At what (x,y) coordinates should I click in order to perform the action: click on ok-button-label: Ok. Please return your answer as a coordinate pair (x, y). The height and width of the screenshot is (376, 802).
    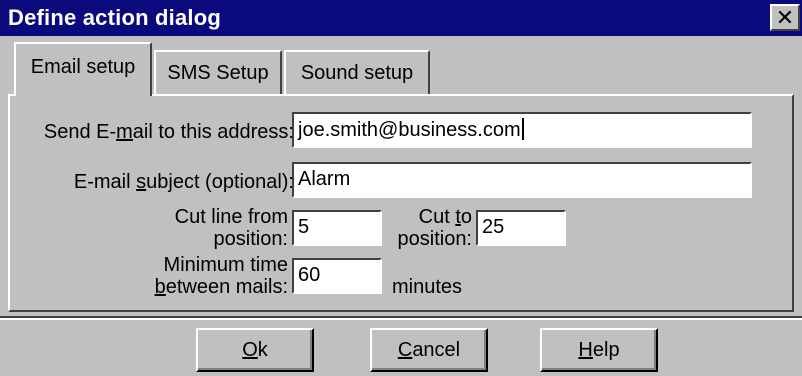
    Looking at the image, I should click on (255, 349).